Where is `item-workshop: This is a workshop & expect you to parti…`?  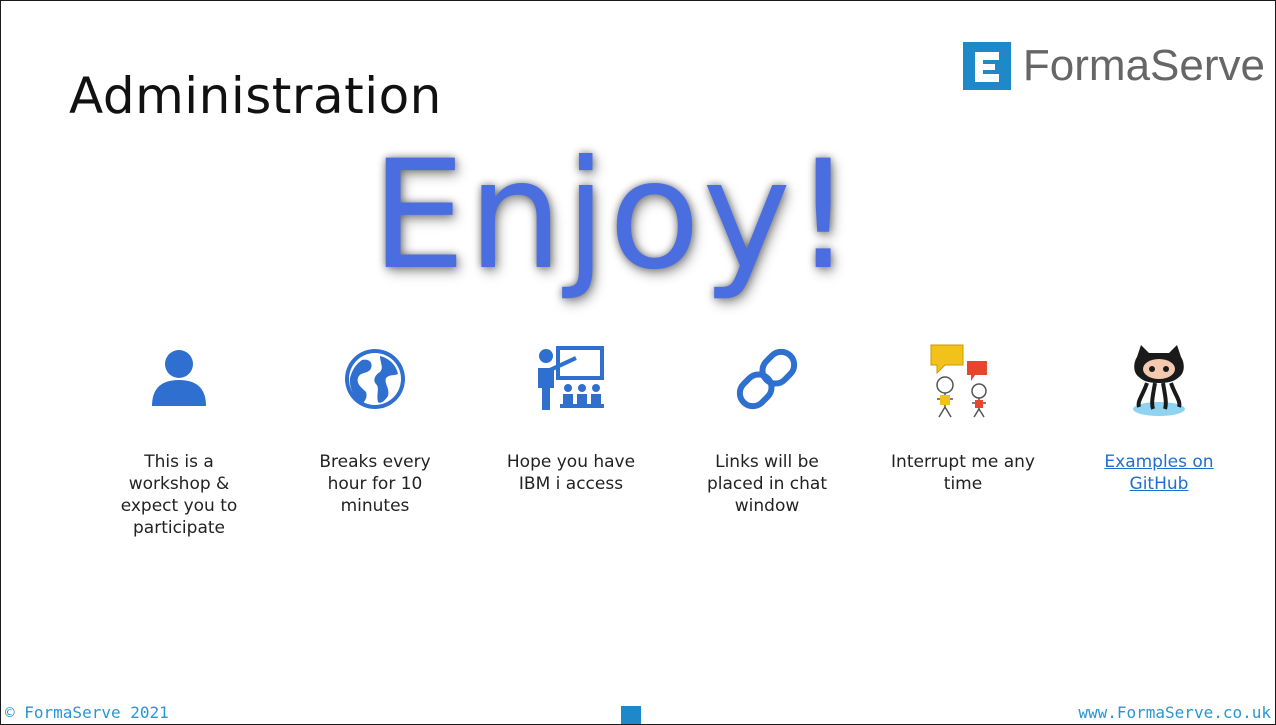
item-workshop: This is a workshop & expect you to parti… is located at coordinates (179, 438).